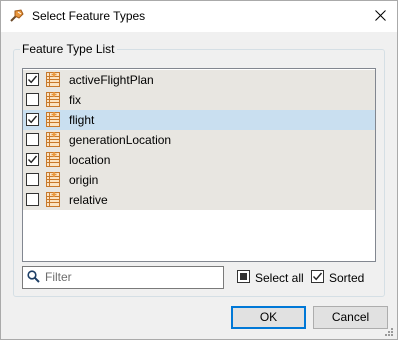  I want to click on ok-button: OK, so click(268, 317).